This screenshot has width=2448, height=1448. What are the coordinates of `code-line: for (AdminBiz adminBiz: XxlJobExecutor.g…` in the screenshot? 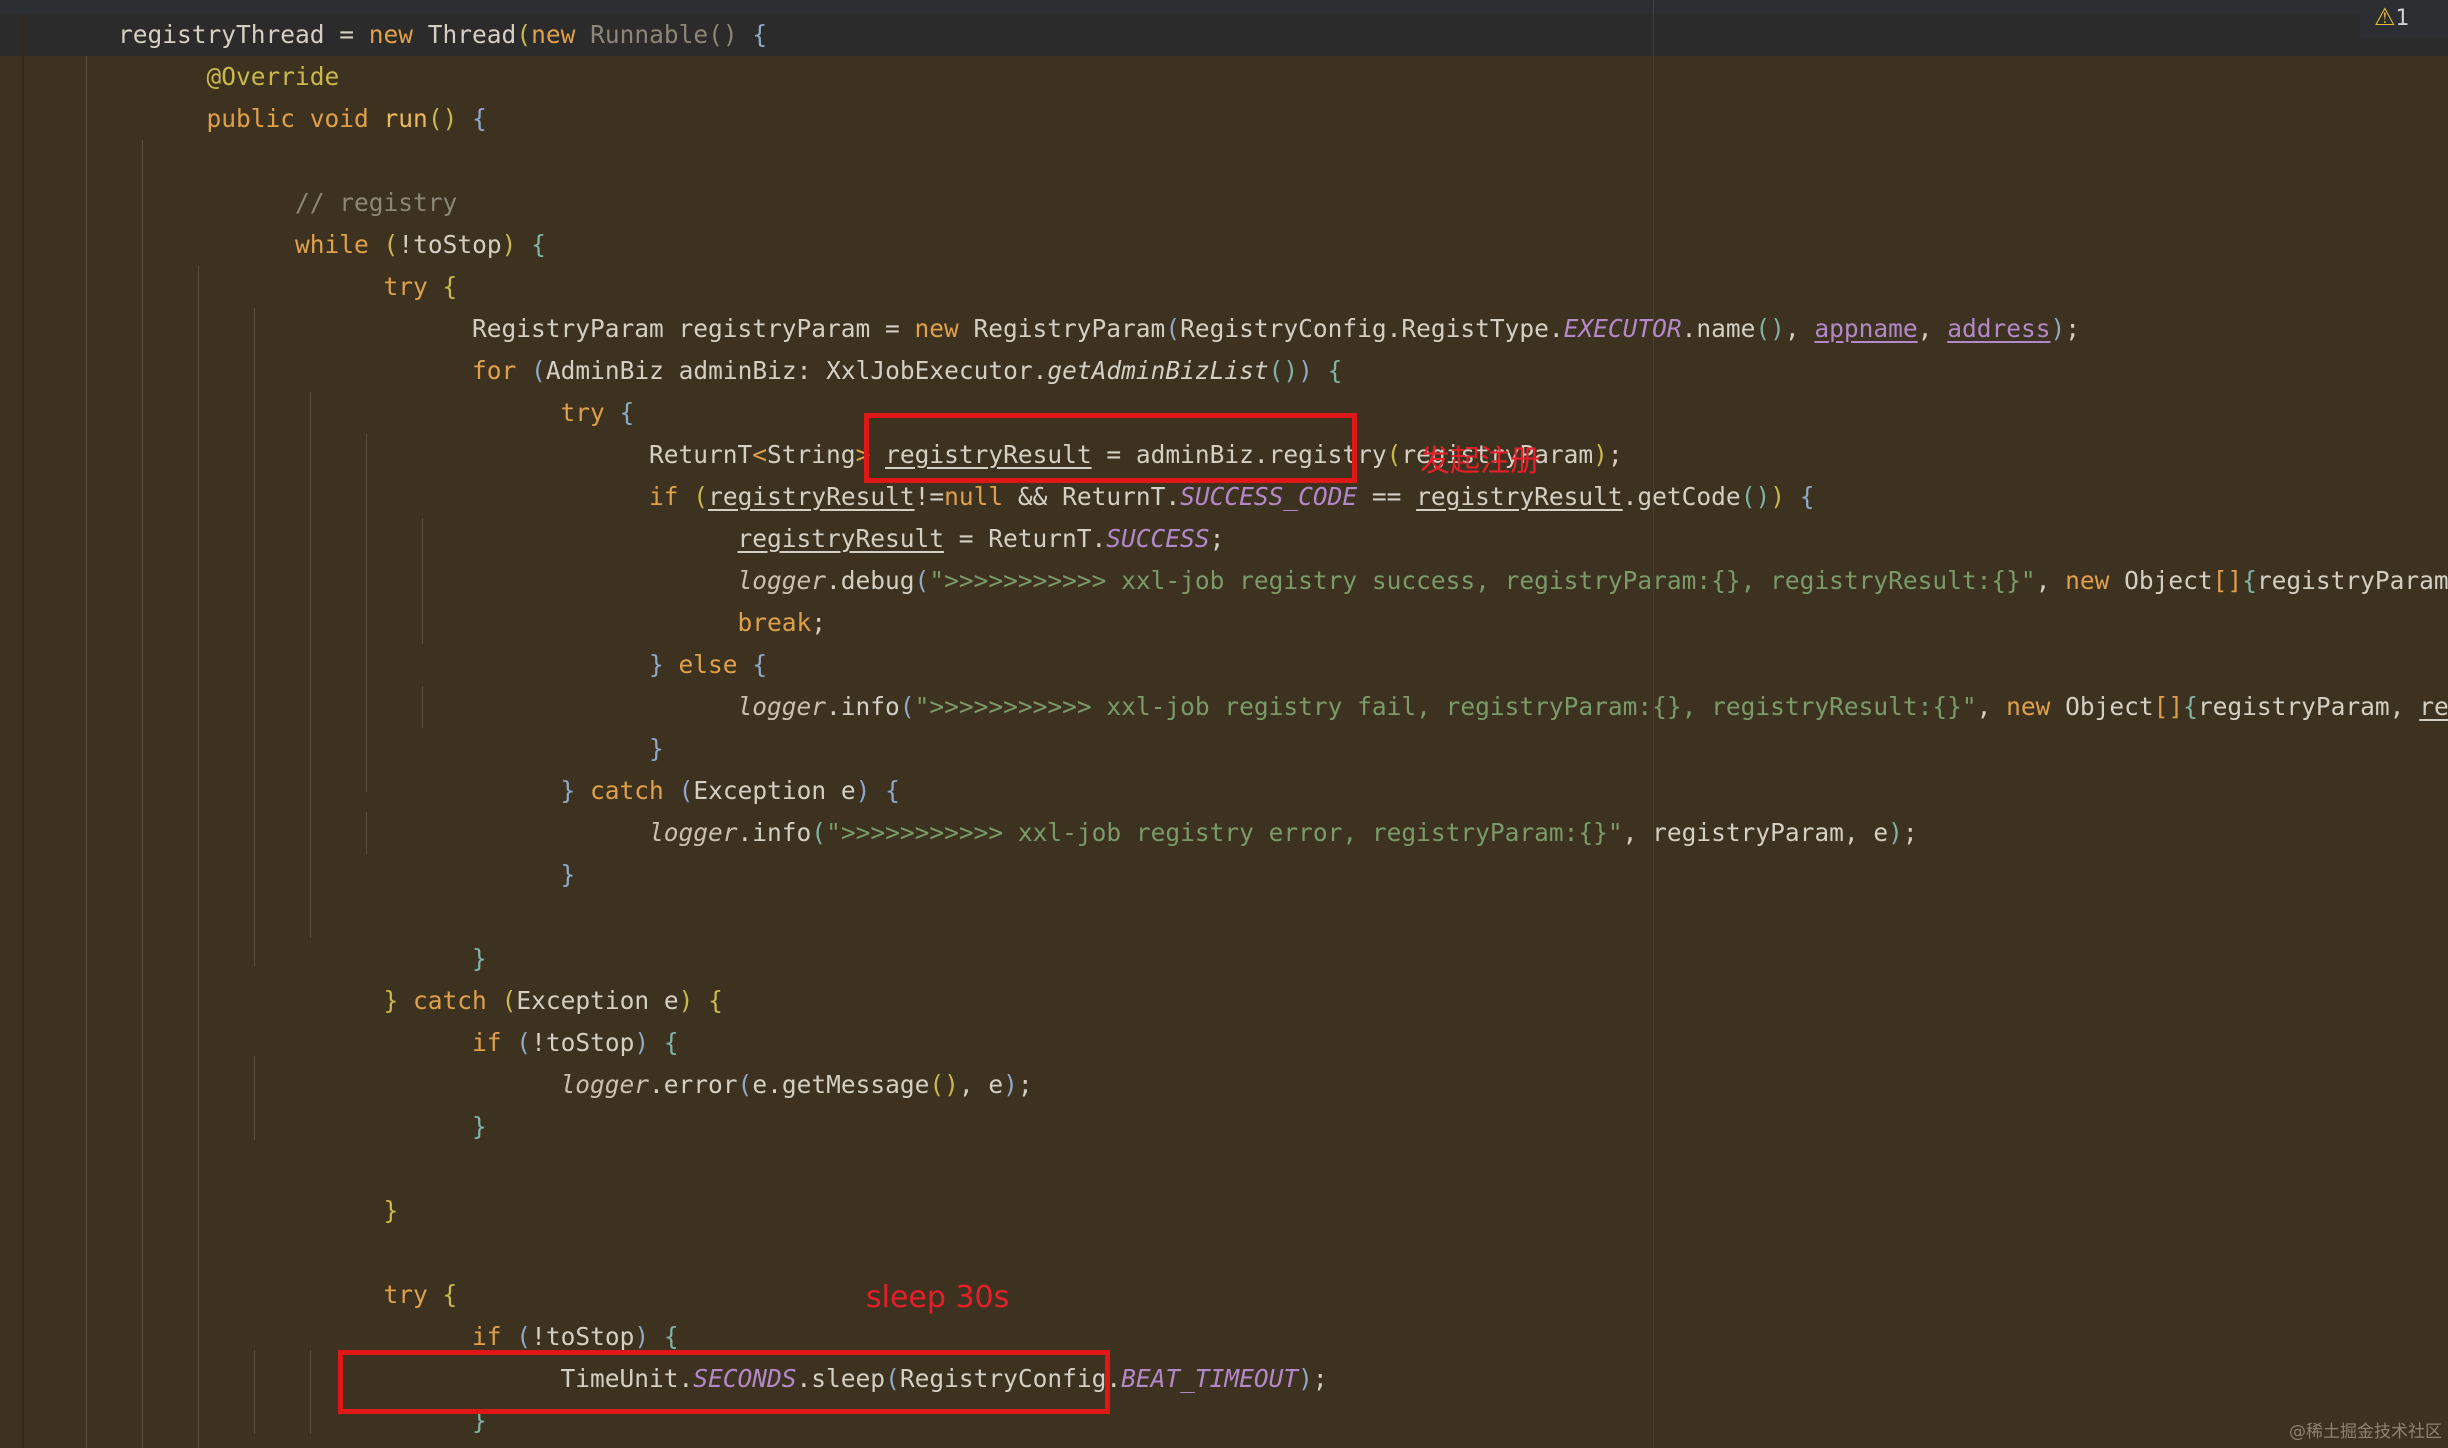 It's located at (907, 370).